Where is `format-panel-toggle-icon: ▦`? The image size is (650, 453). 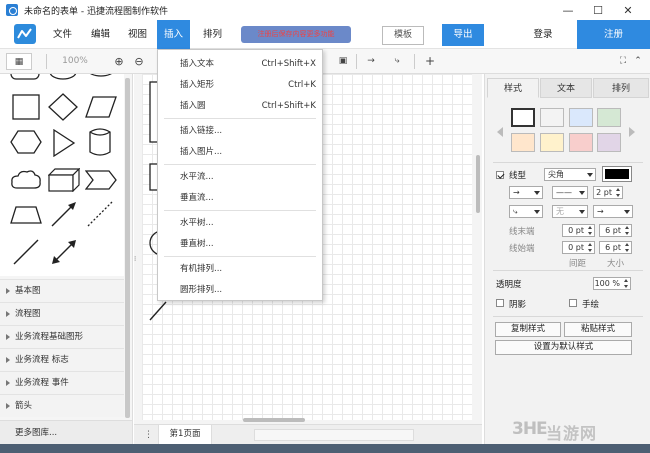 format-panel-toggle-icon: ▦ is located at coordinates (19, 61).